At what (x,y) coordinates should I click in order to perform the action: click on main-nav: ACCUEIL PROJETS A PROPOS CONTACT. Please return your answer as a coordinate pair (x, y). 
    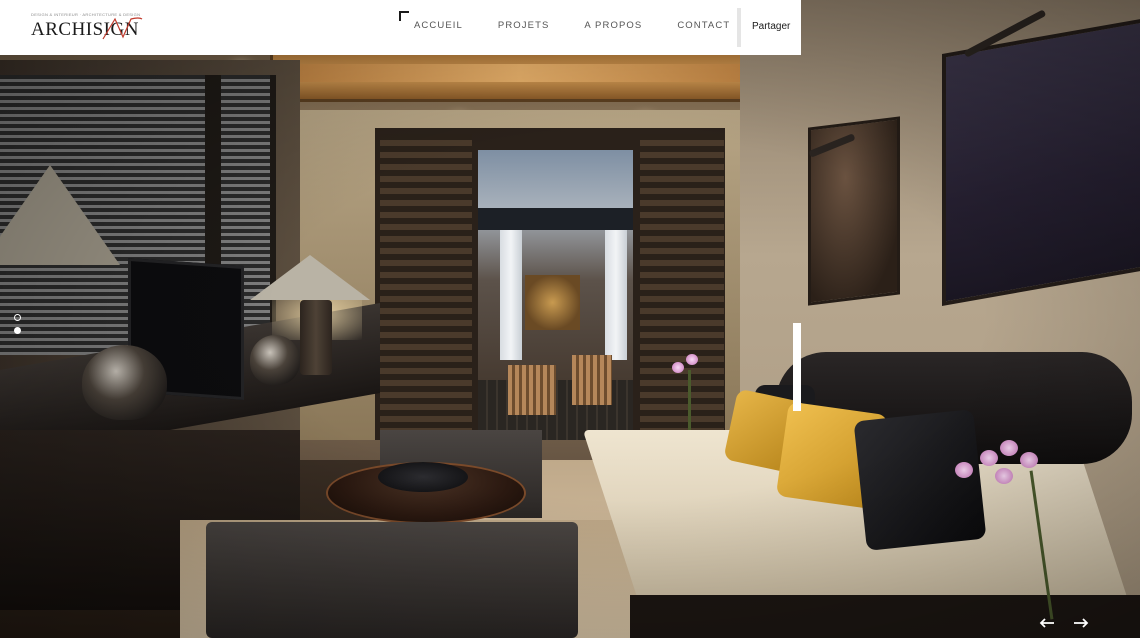
    Looking at the image, I should click on (589, 26).